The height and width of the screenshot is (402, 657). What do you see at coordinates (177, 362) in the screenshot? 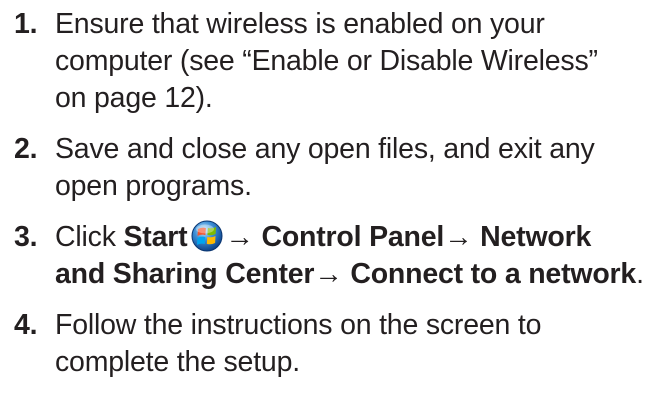
I see `step-text-line: complete the setup.` at bounding box center [177, 362].